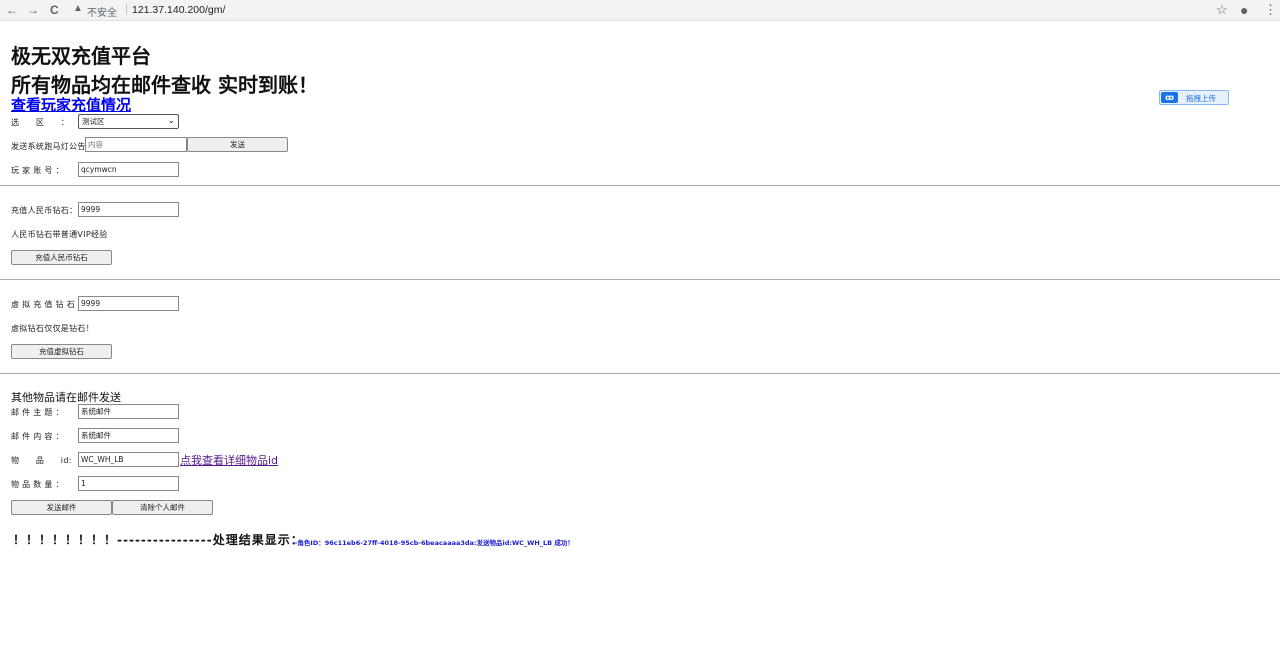 This screenshot has height=670, width=1280. I want to click on player-account-label: 玩 家 账 号 ：, so click(37, 170).